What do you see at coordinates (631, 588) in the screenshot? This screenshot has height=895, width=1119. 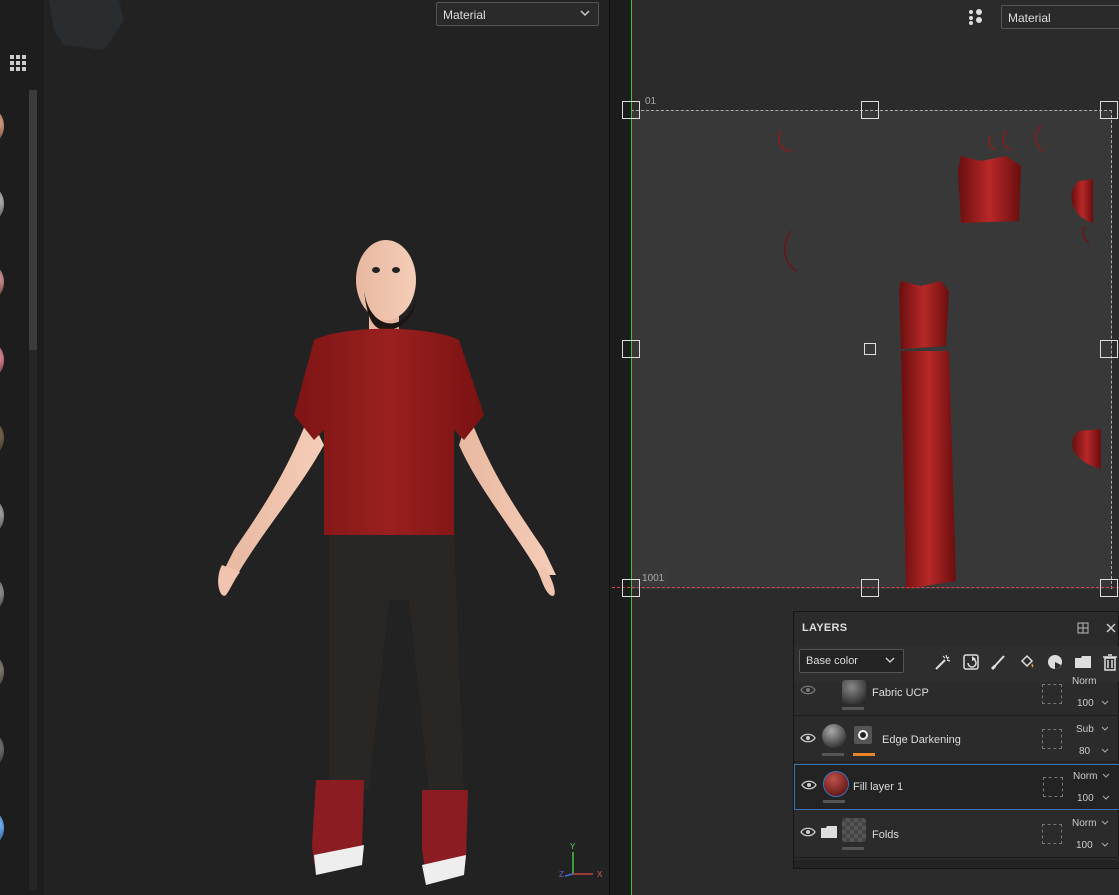 I see `transform-handle-bottom-left` at bounding box center [631, 588].